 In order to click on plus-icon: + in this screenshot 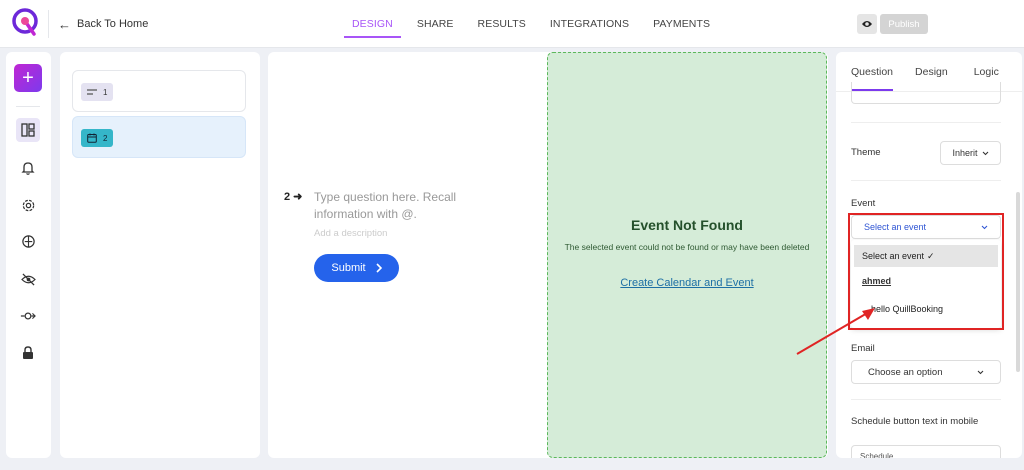, I will do `click(28, 78)`.